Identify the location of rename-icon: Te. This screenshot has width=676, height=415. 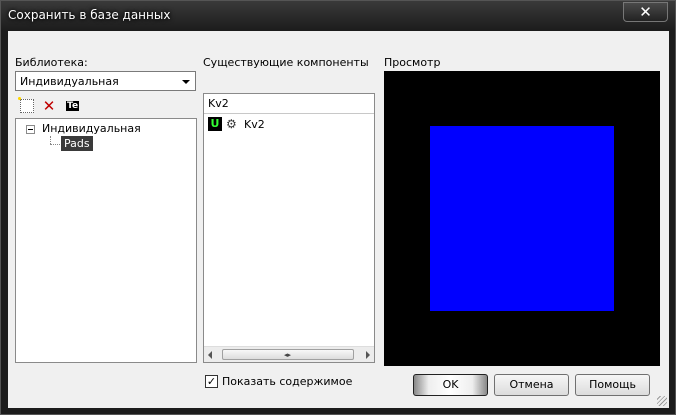
(73, 106).